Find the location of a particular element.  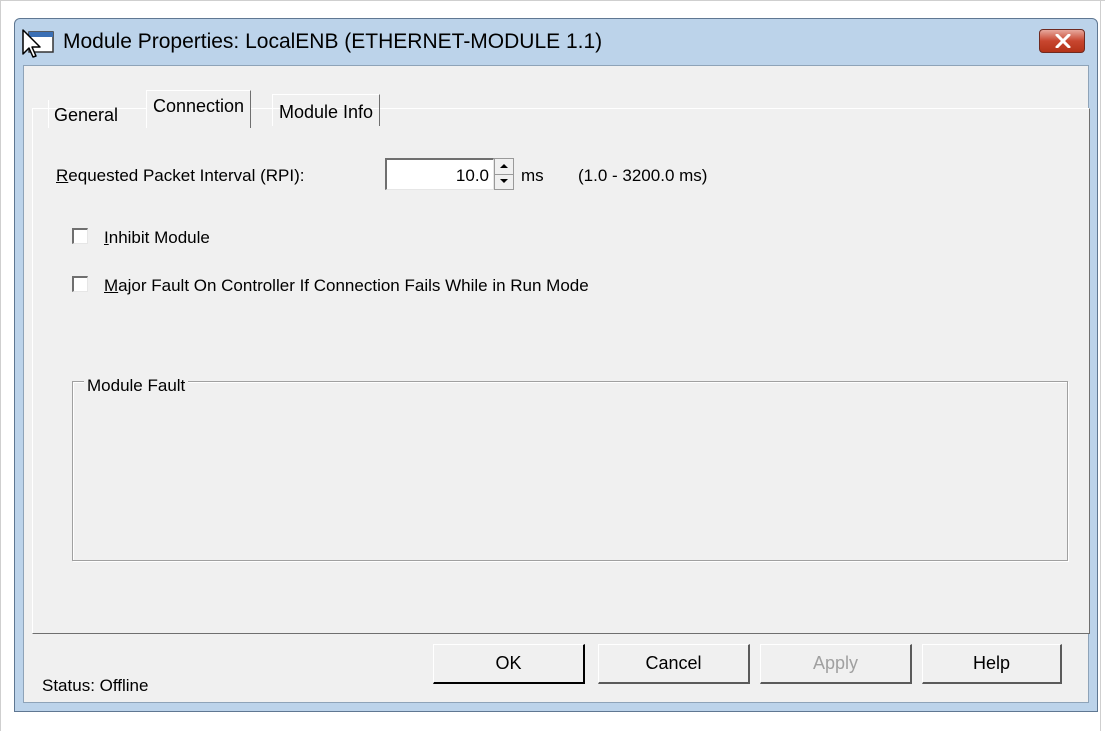

help-button: Help is located at coordinates (992, 664).